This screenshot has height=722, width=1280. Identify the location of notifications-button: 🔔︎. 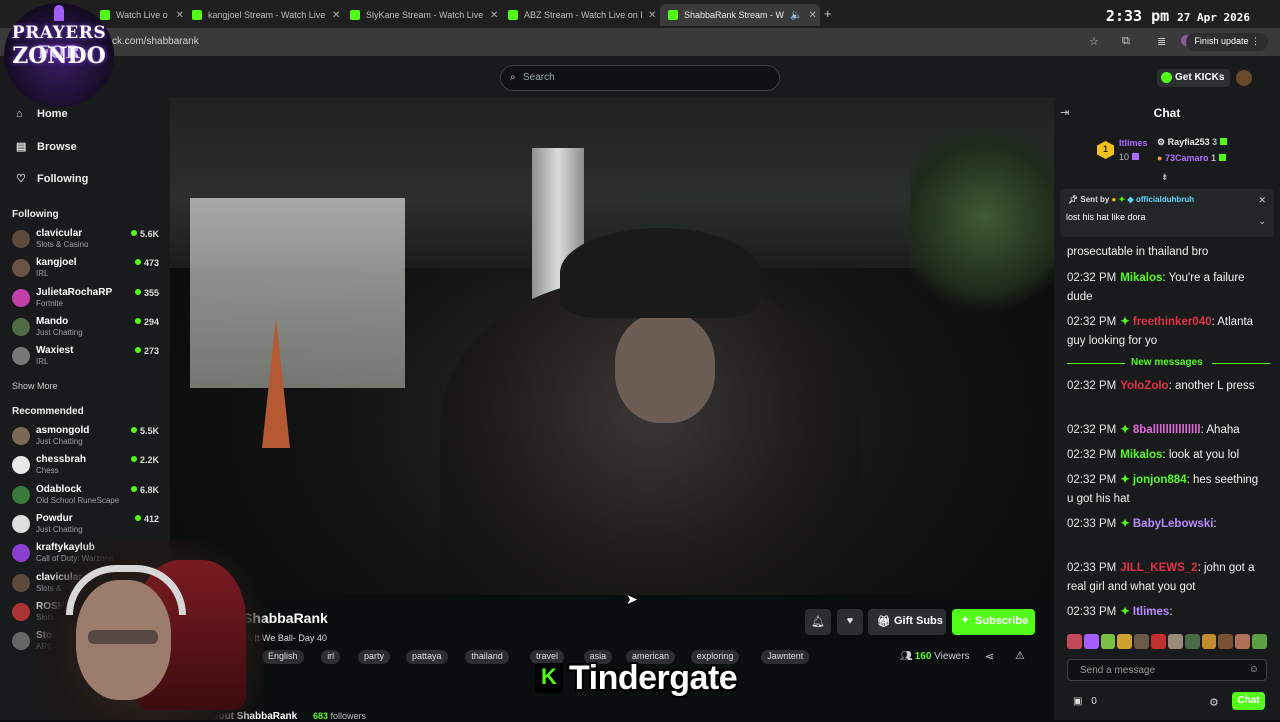
(818, 622).